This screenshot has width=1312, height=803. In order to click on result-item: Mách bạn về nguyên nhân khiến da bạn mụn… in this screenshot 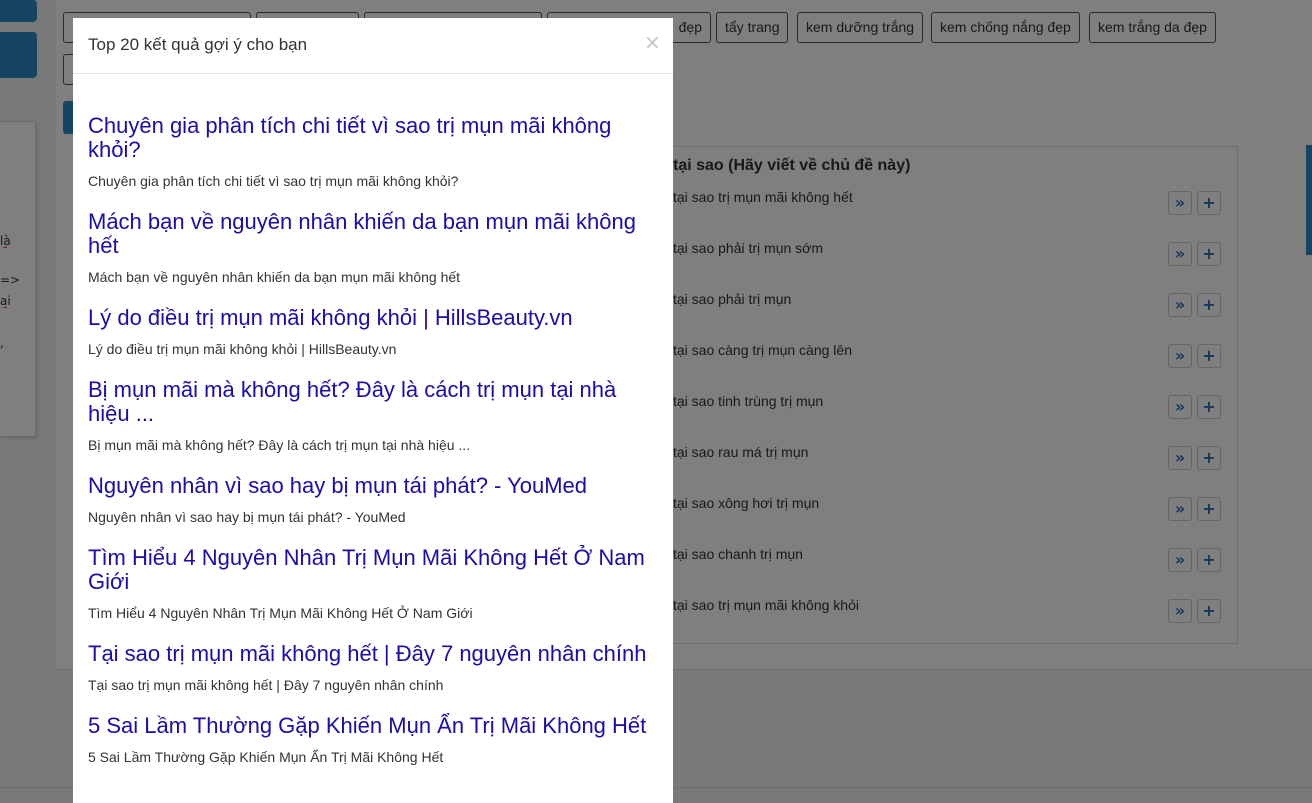, I will do `click(373, 248)`.